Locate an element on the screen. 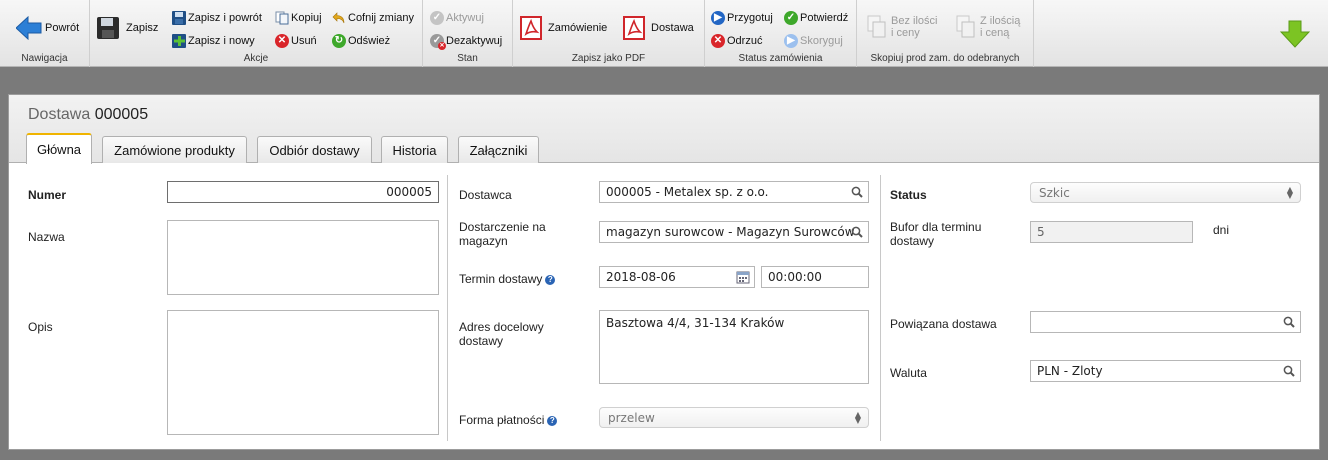 Image resolution: width=1328 pixels, height=460 pixels. pdf-order-button: Zamówienie is located at coordinates (563, 28).